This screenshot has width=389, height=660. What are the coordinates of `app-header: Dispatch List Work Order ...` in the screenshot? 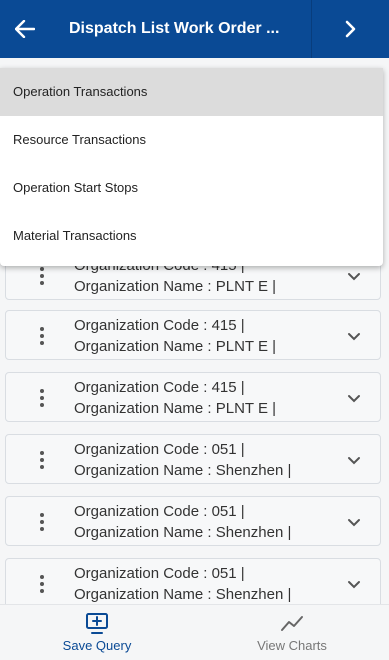 It's located at (194, 29).